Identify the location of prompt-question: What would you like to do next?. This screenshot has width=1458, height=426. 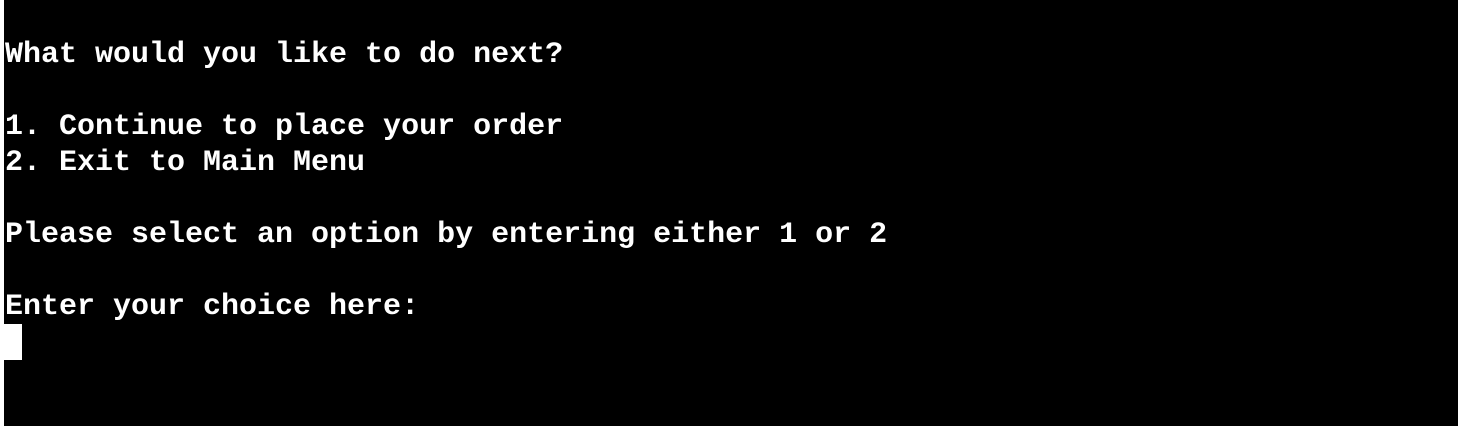
(284, 55).